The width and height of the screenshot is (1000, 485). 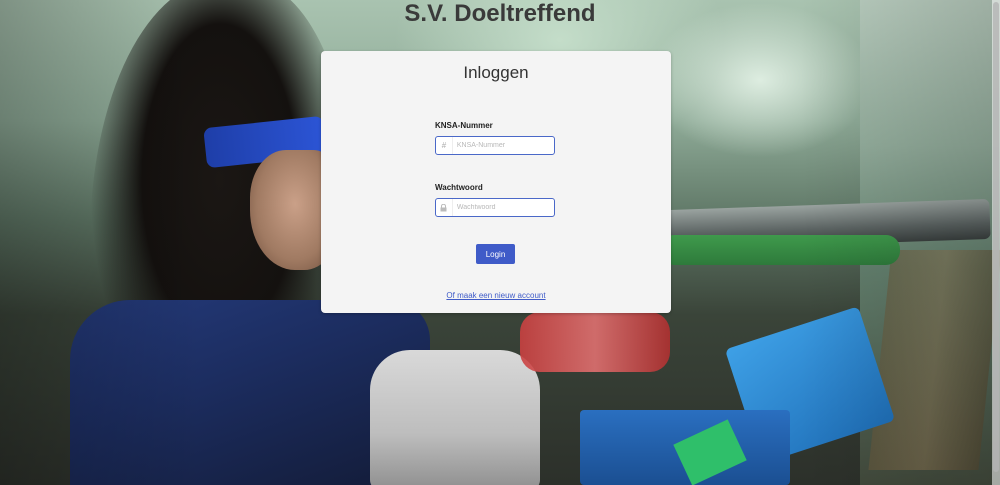 I want to click on knsa-input, so click(x=503, y=145).